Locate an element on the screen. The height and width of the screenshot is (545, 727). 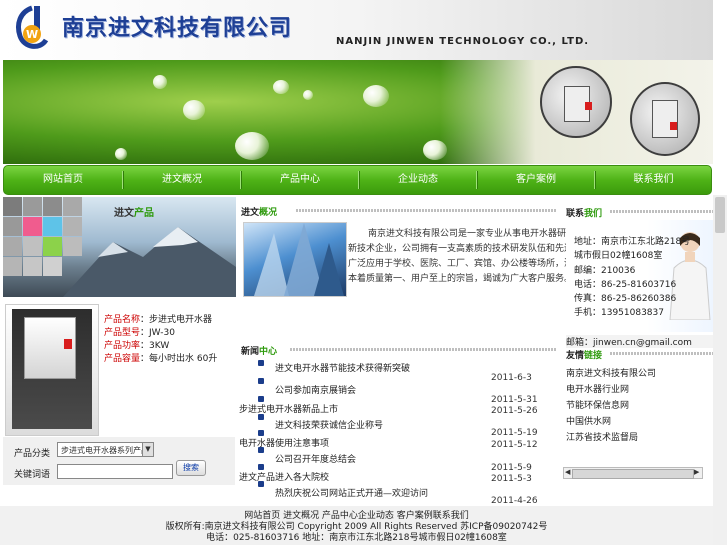
friend-link: 电开水器行业网 is located at coordinates (597, 388).